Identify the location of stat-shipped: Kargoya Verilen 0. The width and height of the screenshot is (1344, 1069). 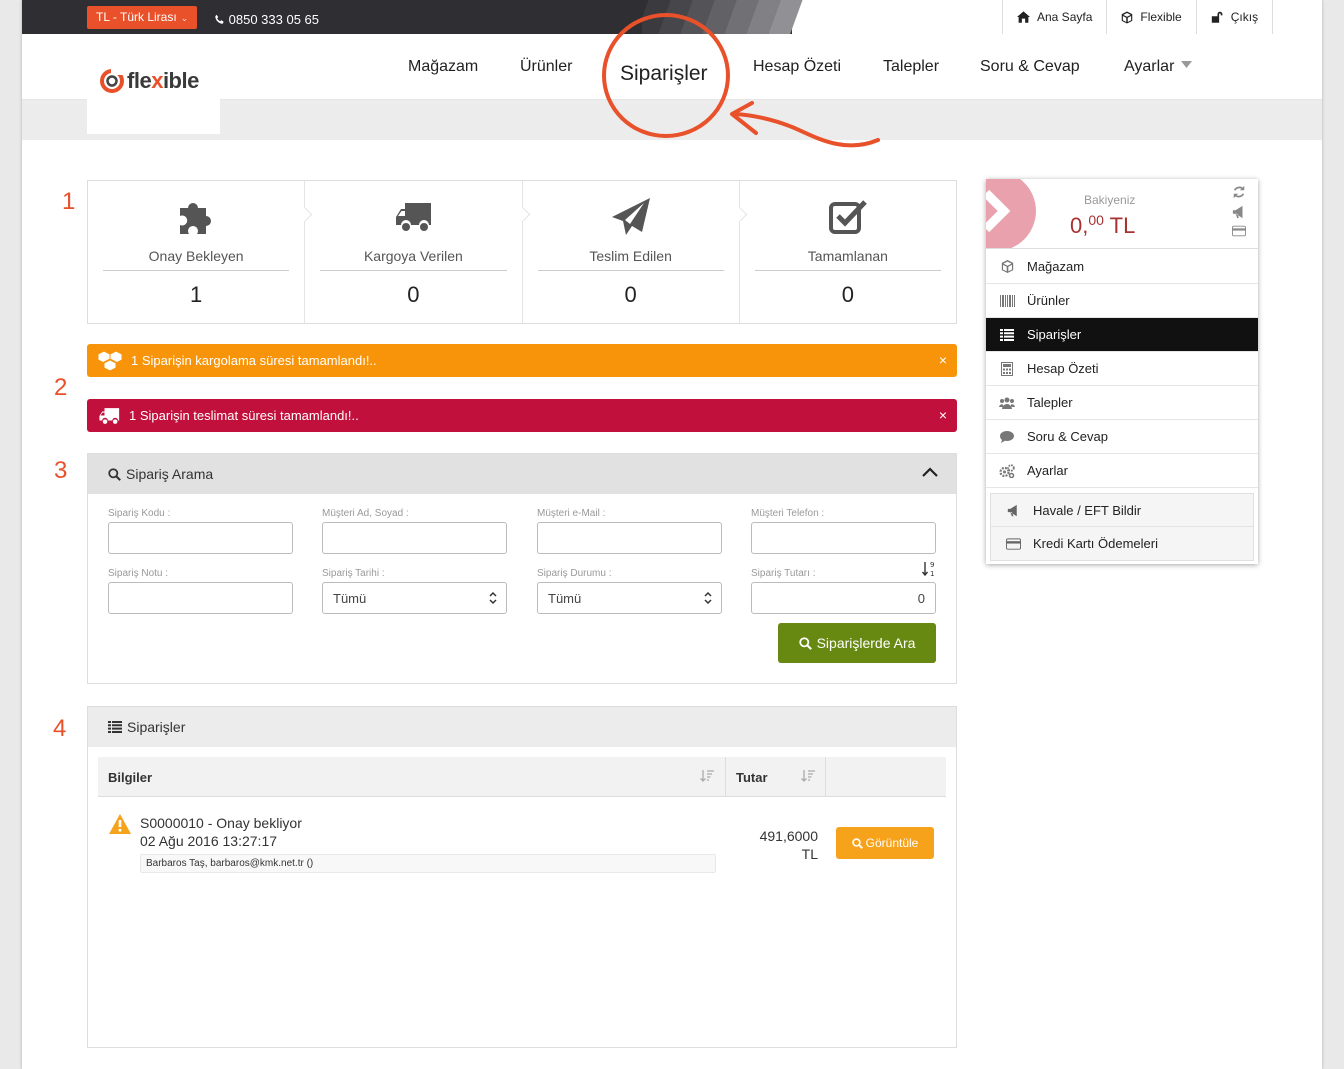
(417, 252).